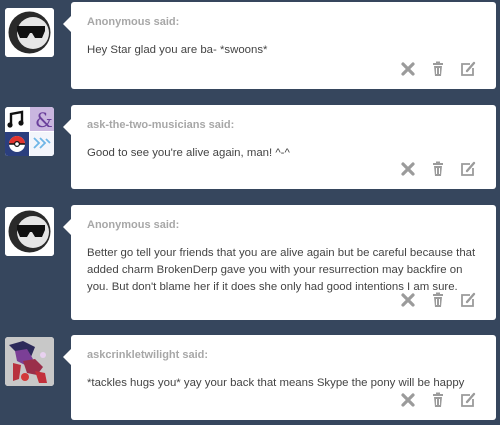  What do you see at coordinates (188, 153) in the screenshot?
I see `question-text: Good to see you're alive again, man! ^-^` at bounding box center [188, 153].